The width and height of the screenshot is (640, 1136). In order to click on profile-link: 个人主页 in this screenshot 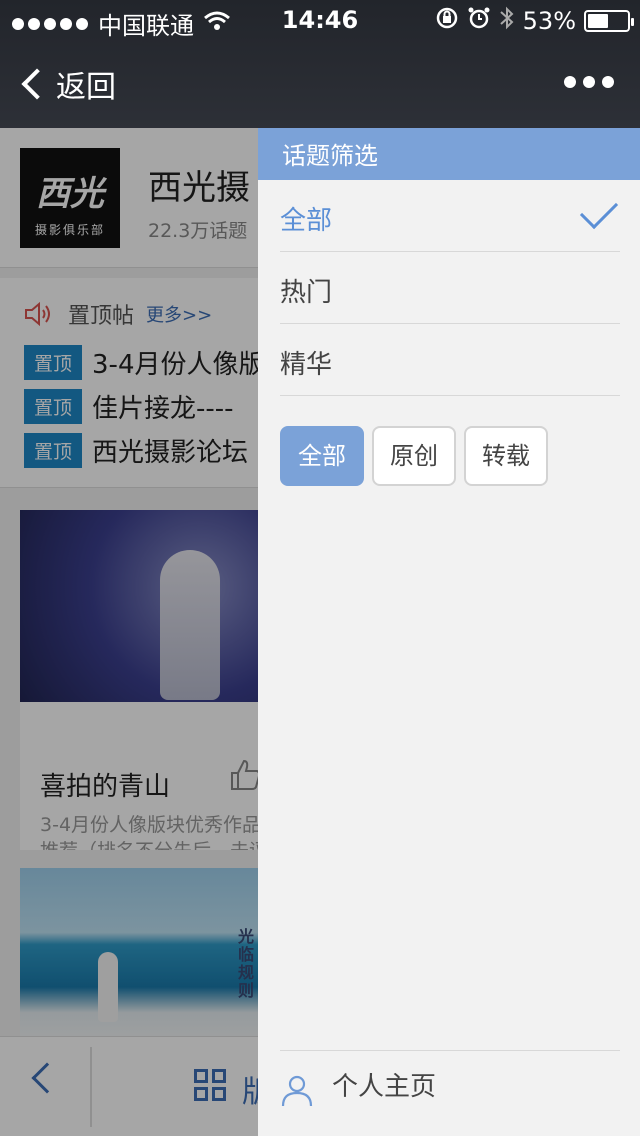, I will do `click(384, 1084)`.